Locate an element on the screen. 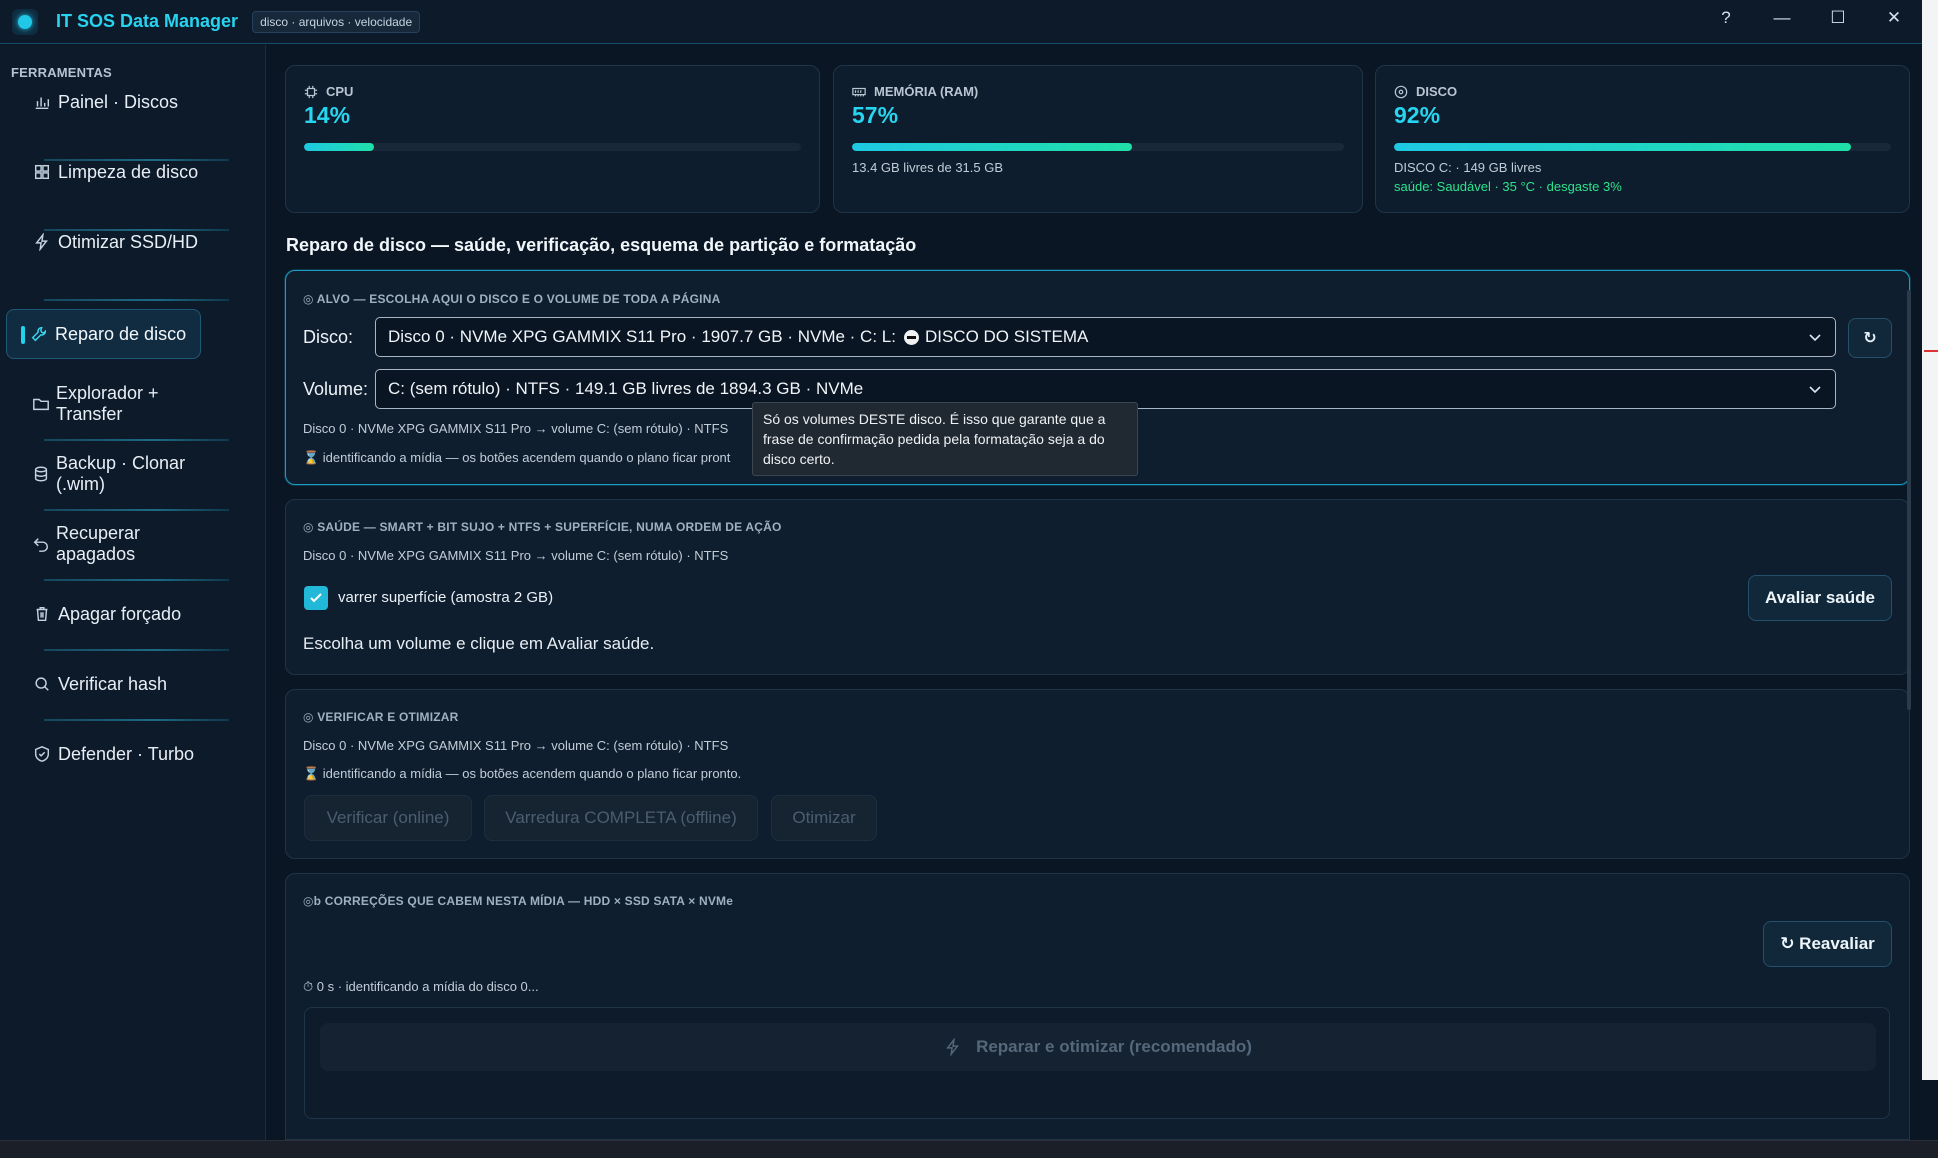 This screenshot has width=1938, height=1158. sidebar-item-label: Apagar forçado is located at coordinates (120, 613).